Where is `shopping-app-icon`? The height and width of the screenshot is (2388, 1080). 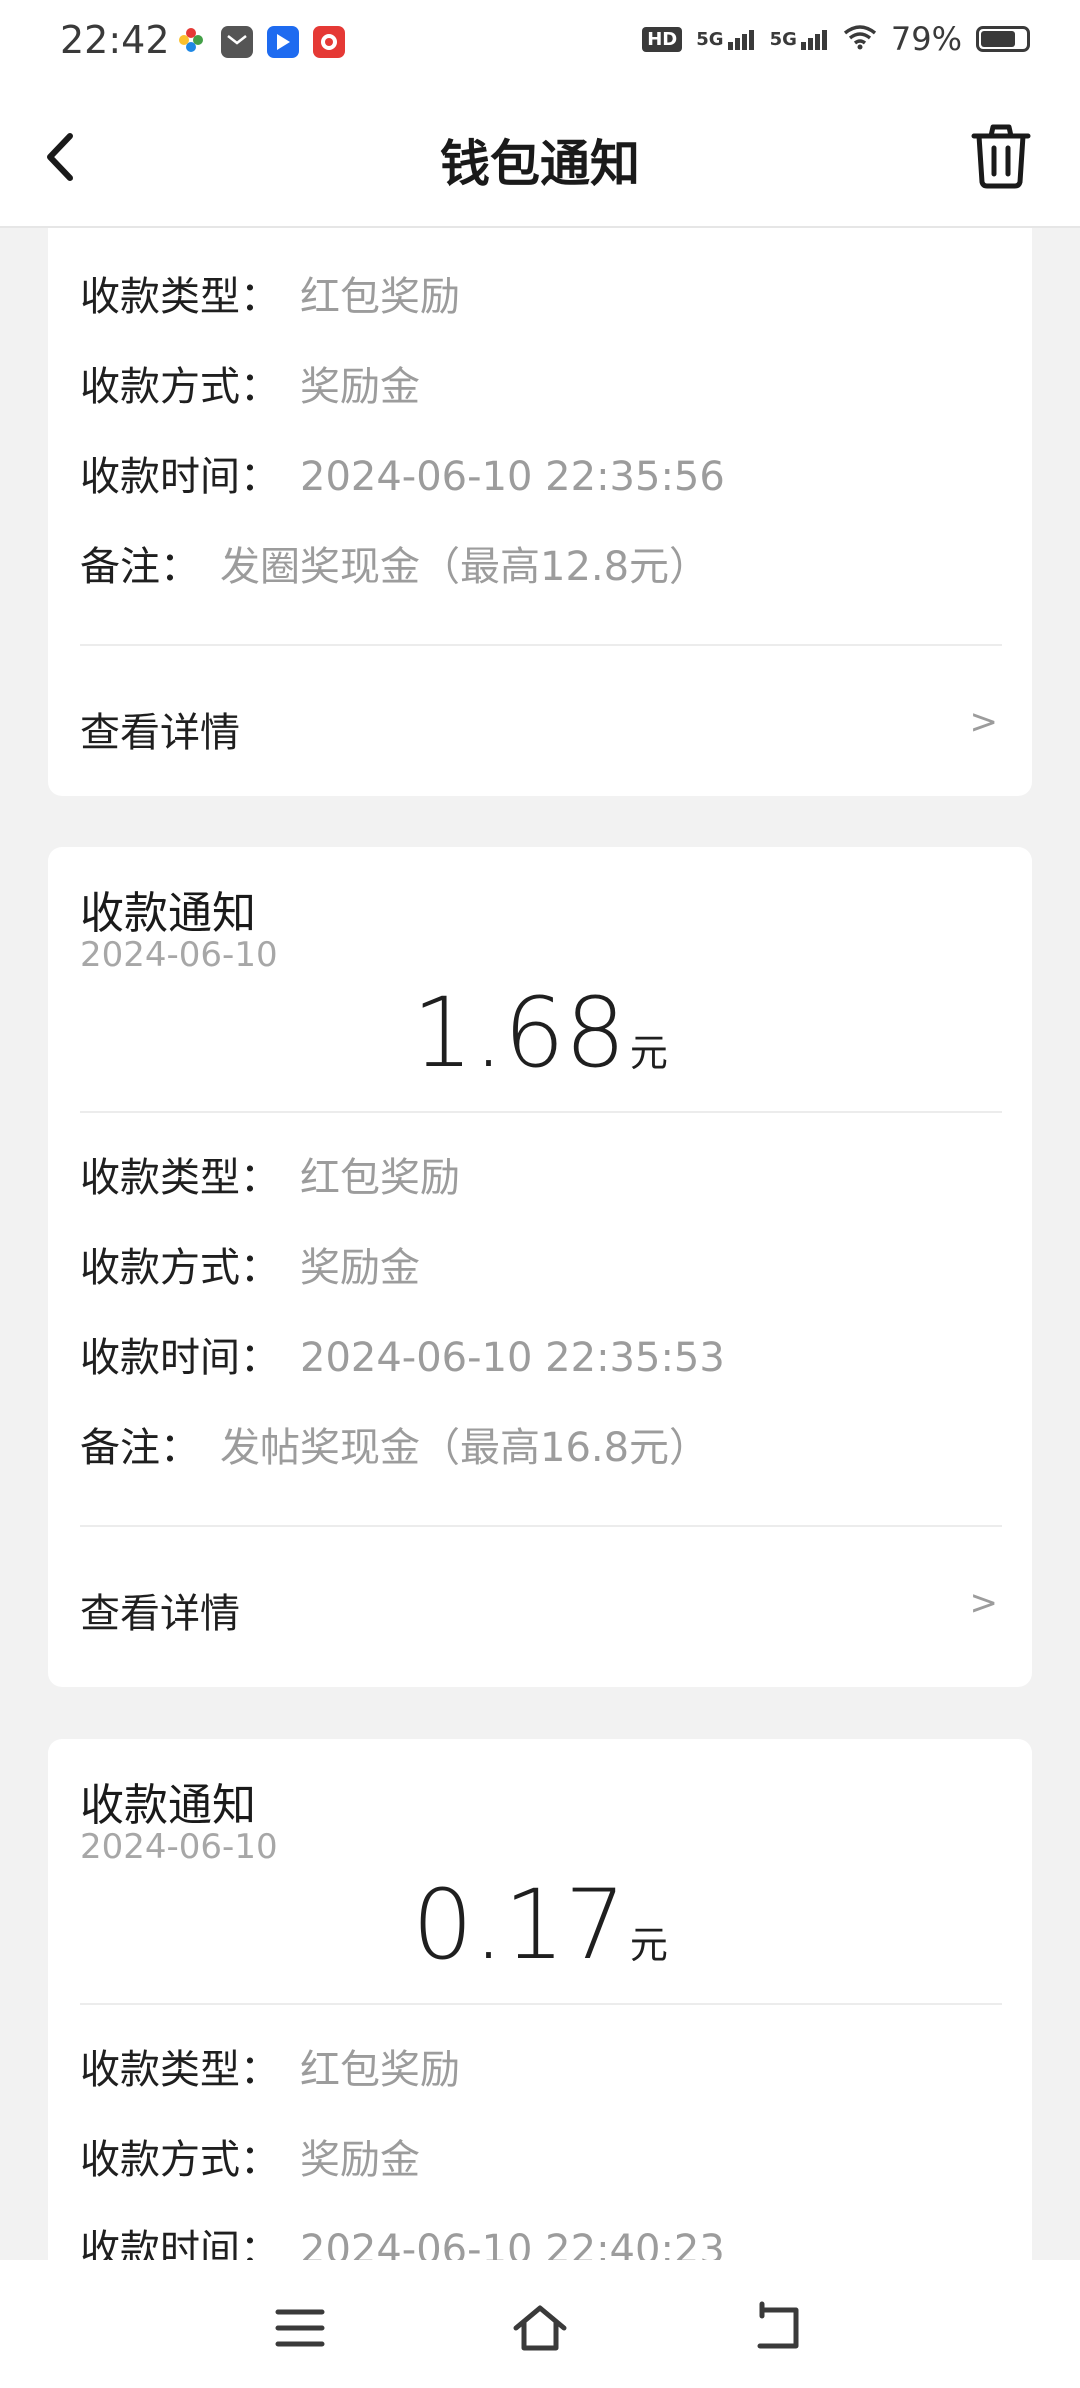
shopping-app-icon is located at coordinates (329, 42).